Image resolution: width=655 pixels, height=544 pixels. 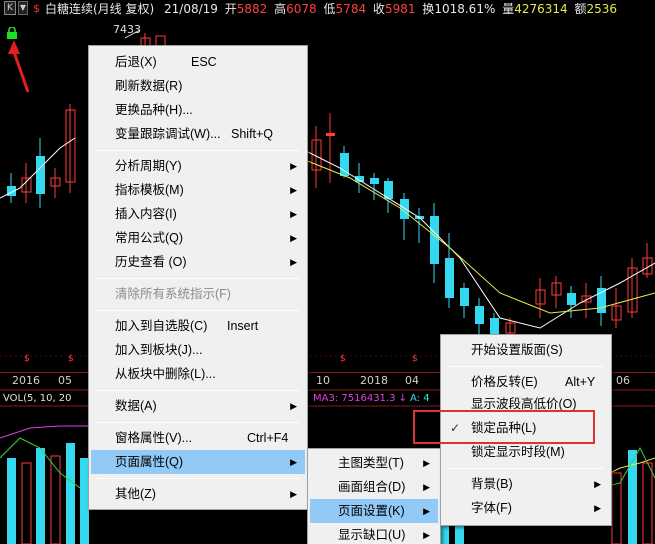 I want to click on close-label: 收, so click(x=378, y=9).